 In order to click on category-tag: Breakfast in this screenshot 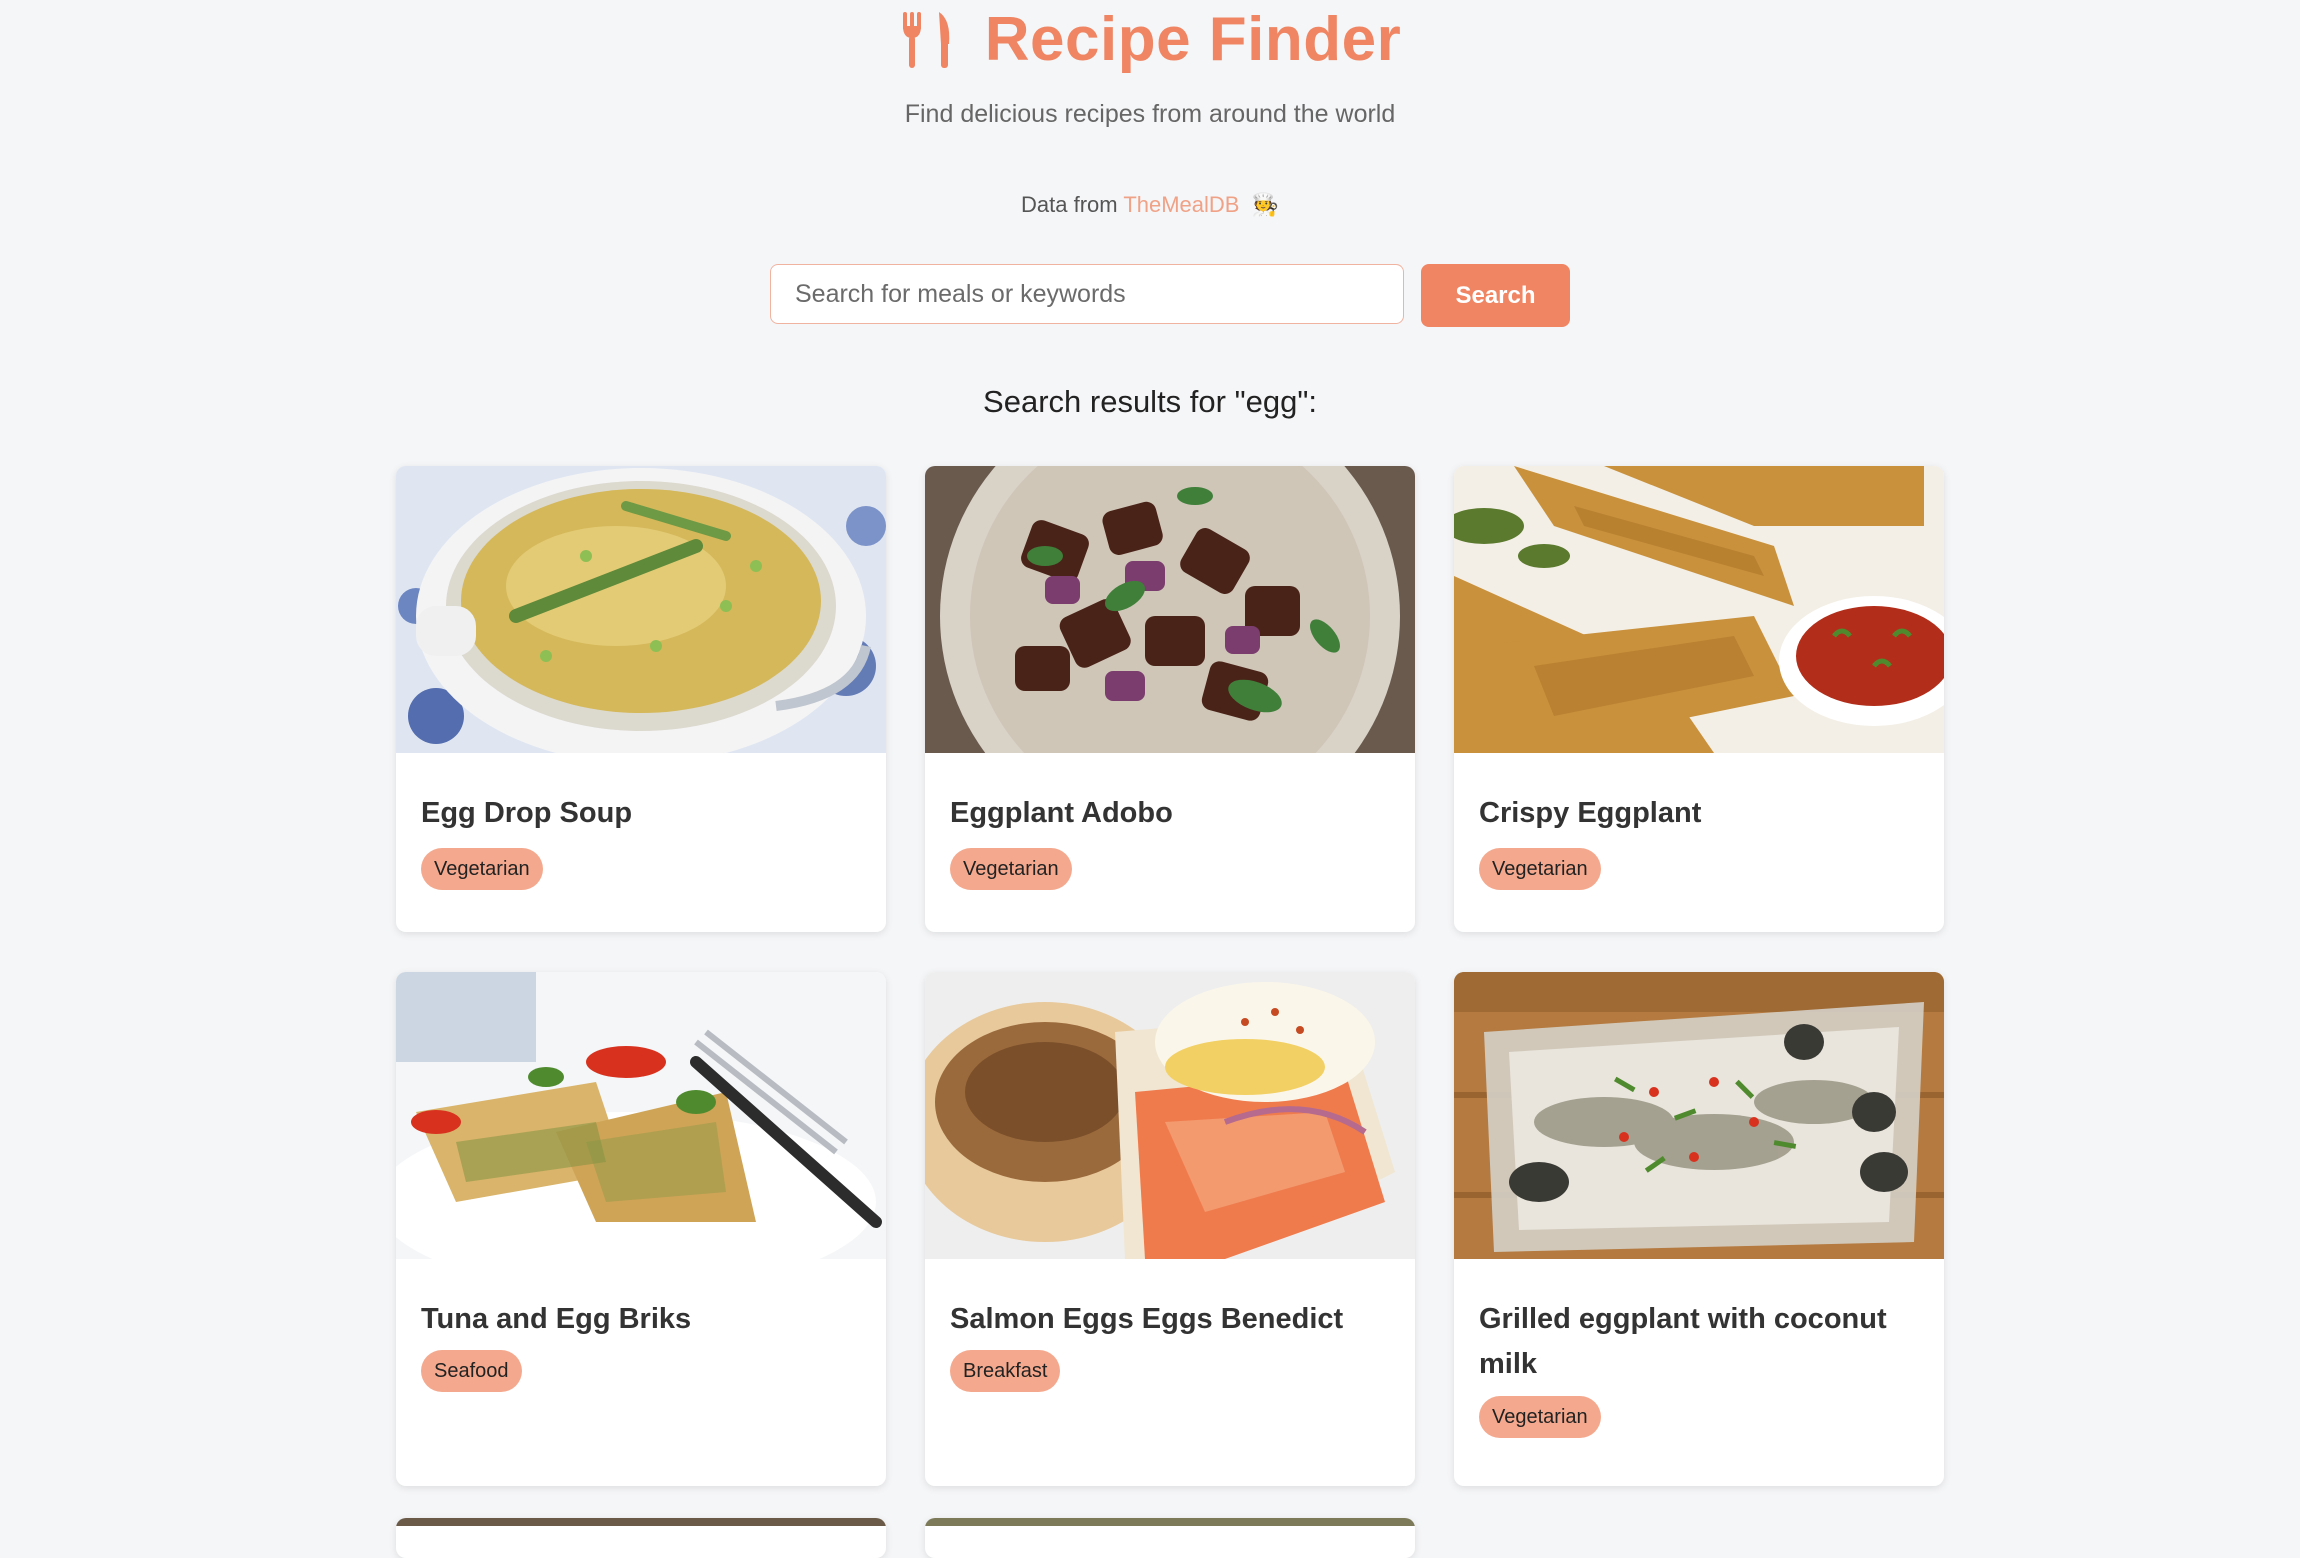, I will do `click(1005, 1371)`.